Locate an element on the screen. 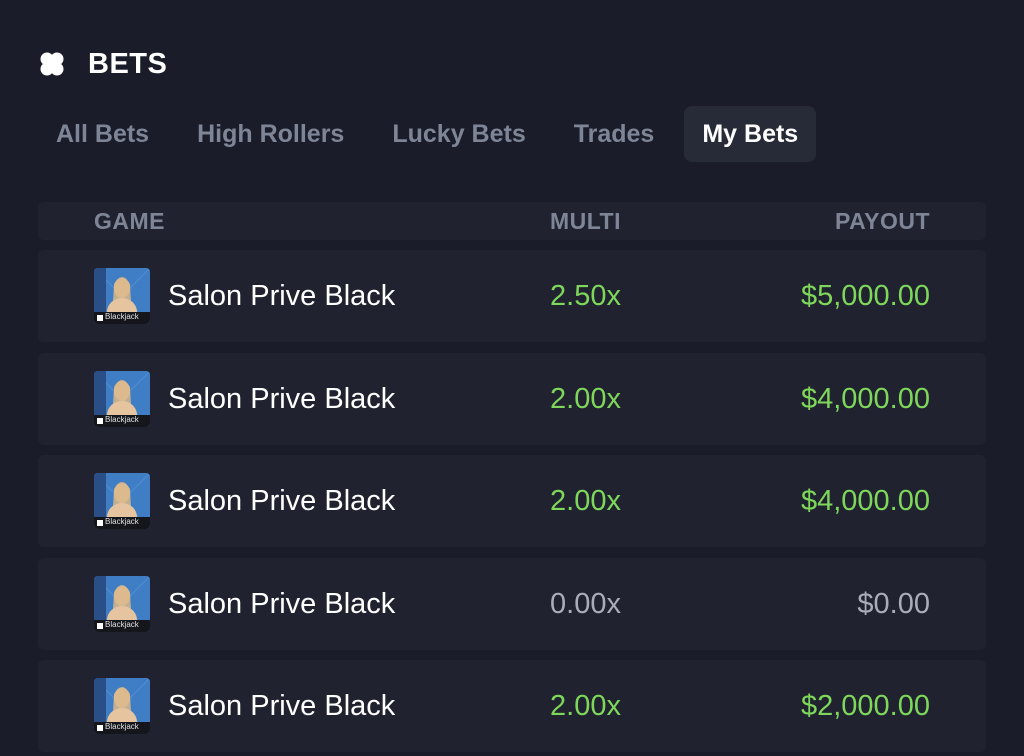 The width and height of the screenshot is (1024, 756). tab-all-bets: All Bets is located at coordinates (102, 134).